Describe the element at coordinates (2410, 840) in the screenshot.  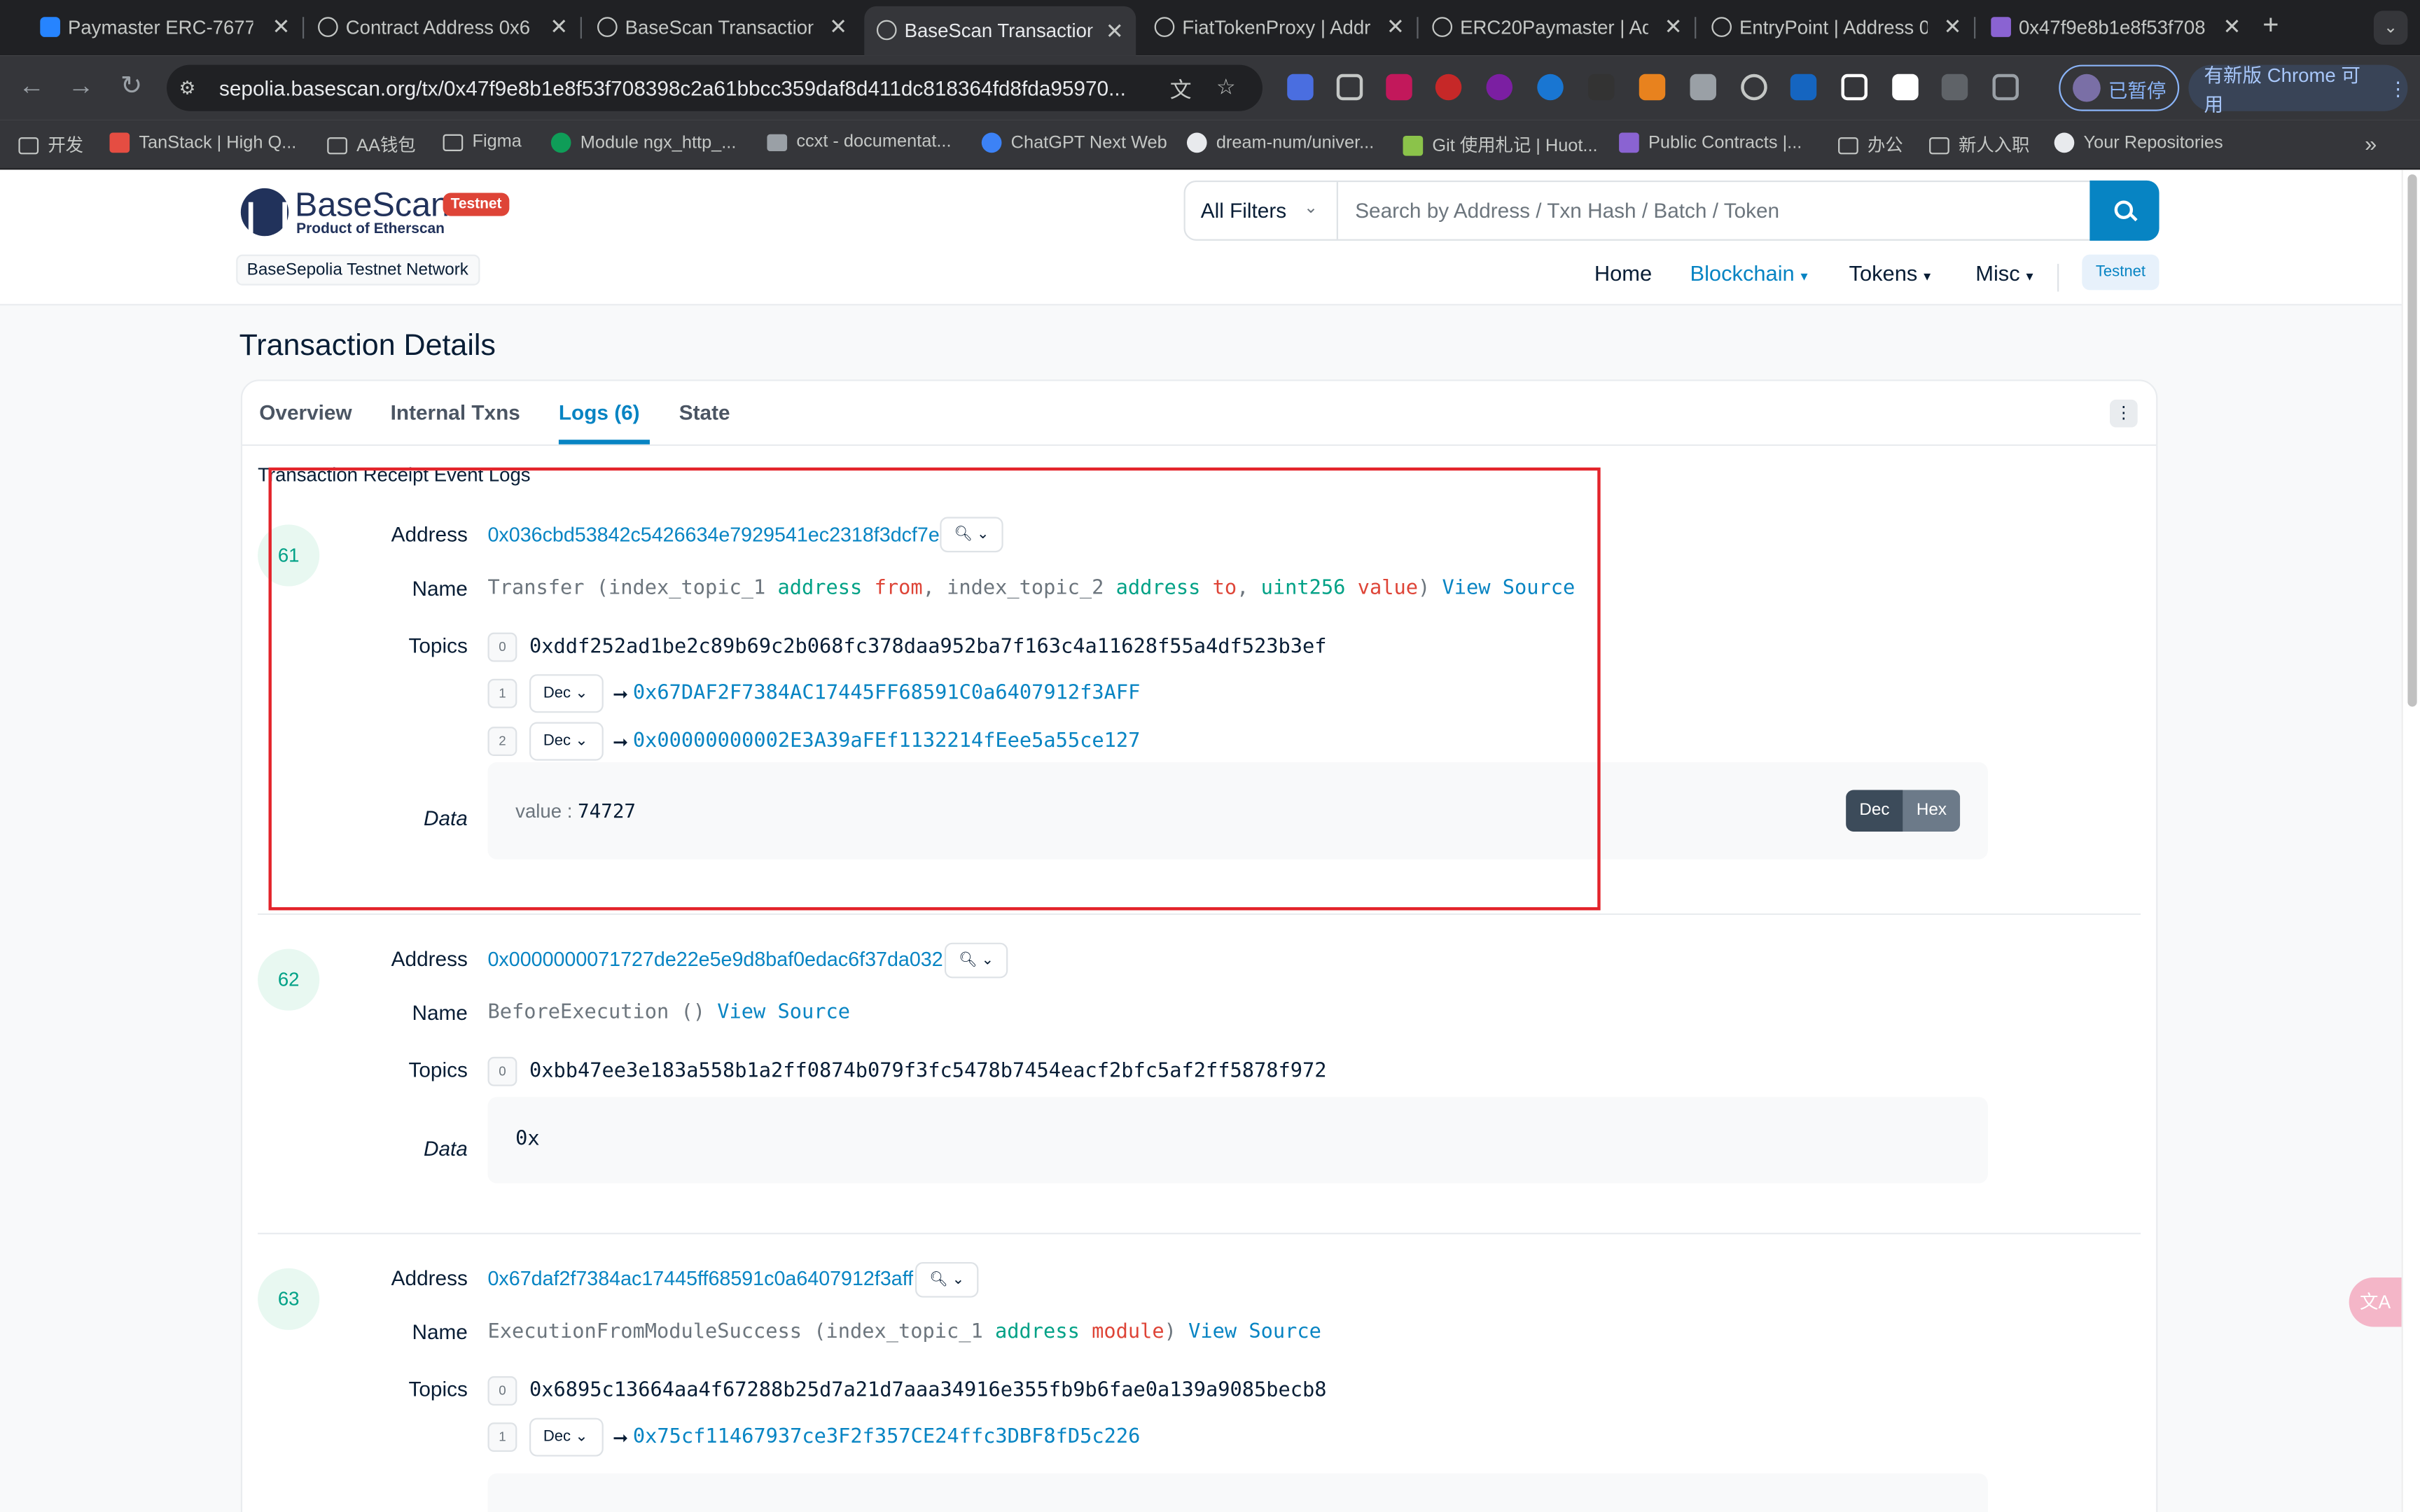
I see `scrollbar` at that location.